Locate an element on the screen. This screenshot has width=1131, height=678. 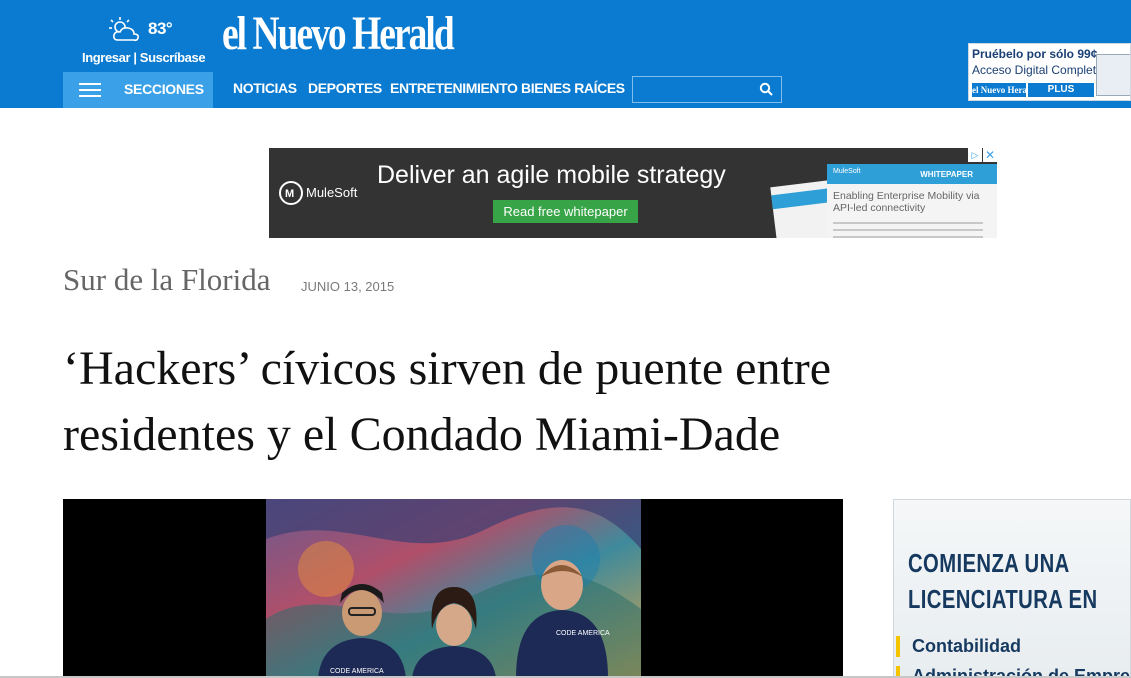
login-link: Ingresar is located at coordinates (106, 57).